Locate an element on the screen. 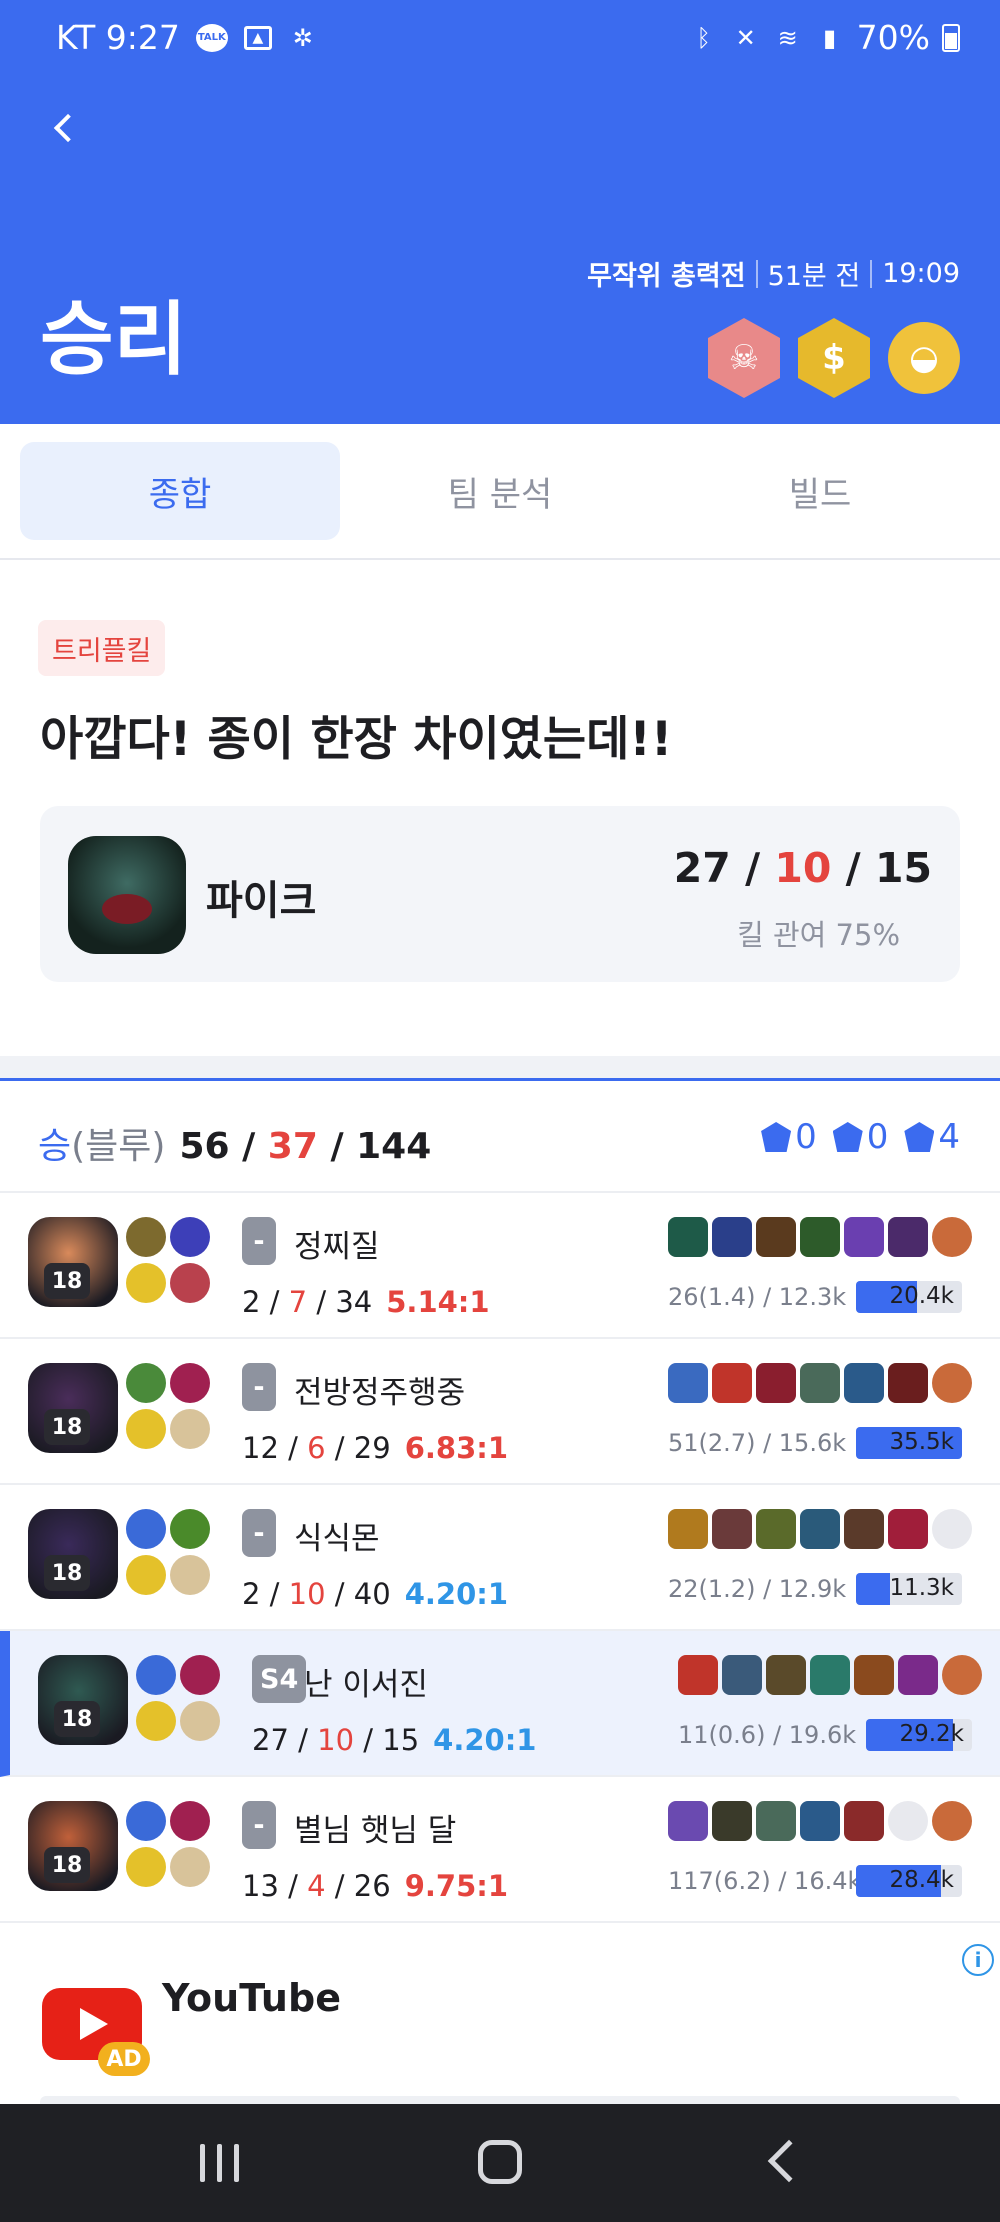 The width and height of the screenshot is (1000, 2222). multikill-tag: 트리플킬 is located at coordinates (102, 648).